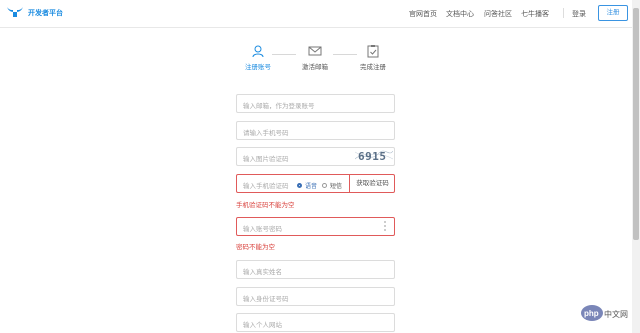 The height and width of the screenshot is (333, 640). I want to click on image-code-placeholder: 输入图片验证码, so click(266, 159).